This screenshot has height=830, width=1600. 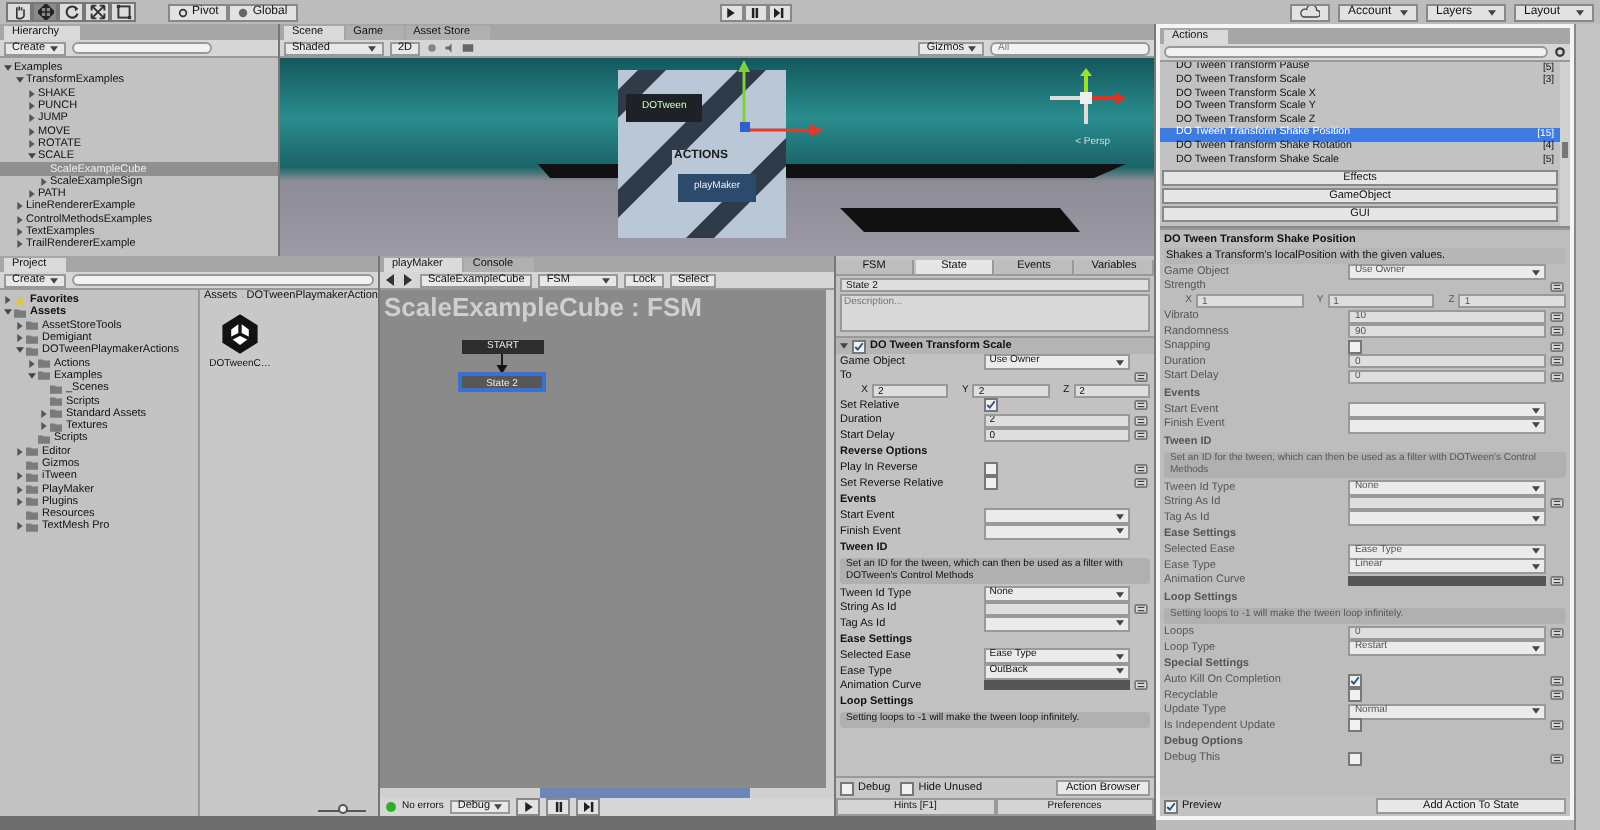 What do you see at coordinates (71, 12) in the screenshot?
I see `rotate-tool-button` at bounding box center [71, 12].